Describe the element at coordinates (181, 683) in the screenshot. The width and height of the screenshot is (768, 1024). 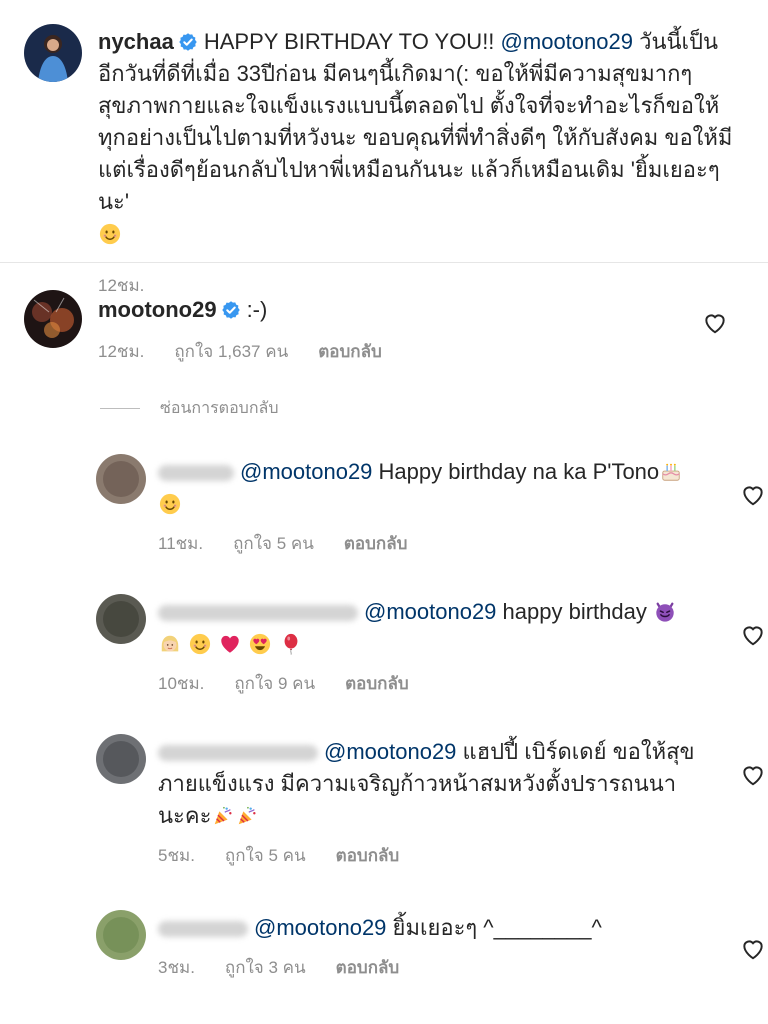
I see `reply-timestamp: 10ชม.` at that location.